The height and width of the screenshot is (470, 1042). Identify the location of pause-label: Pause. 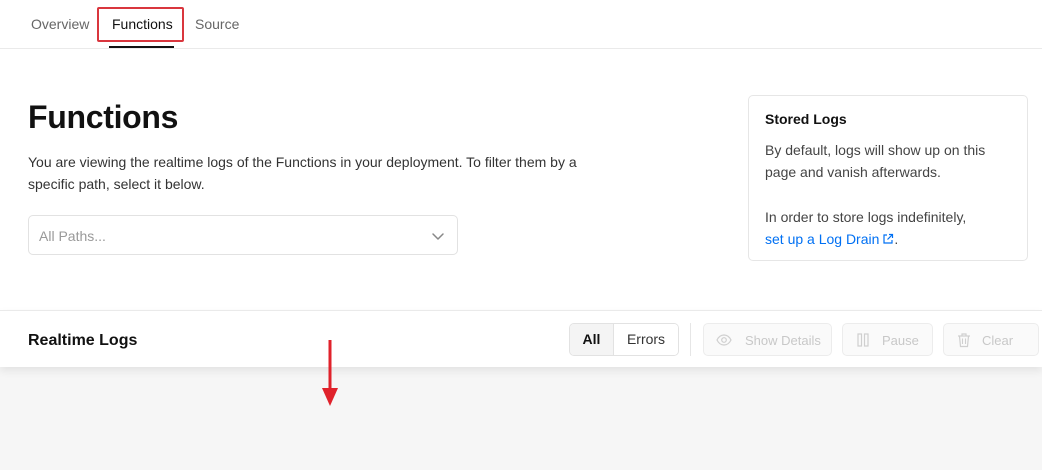
(900, 340).